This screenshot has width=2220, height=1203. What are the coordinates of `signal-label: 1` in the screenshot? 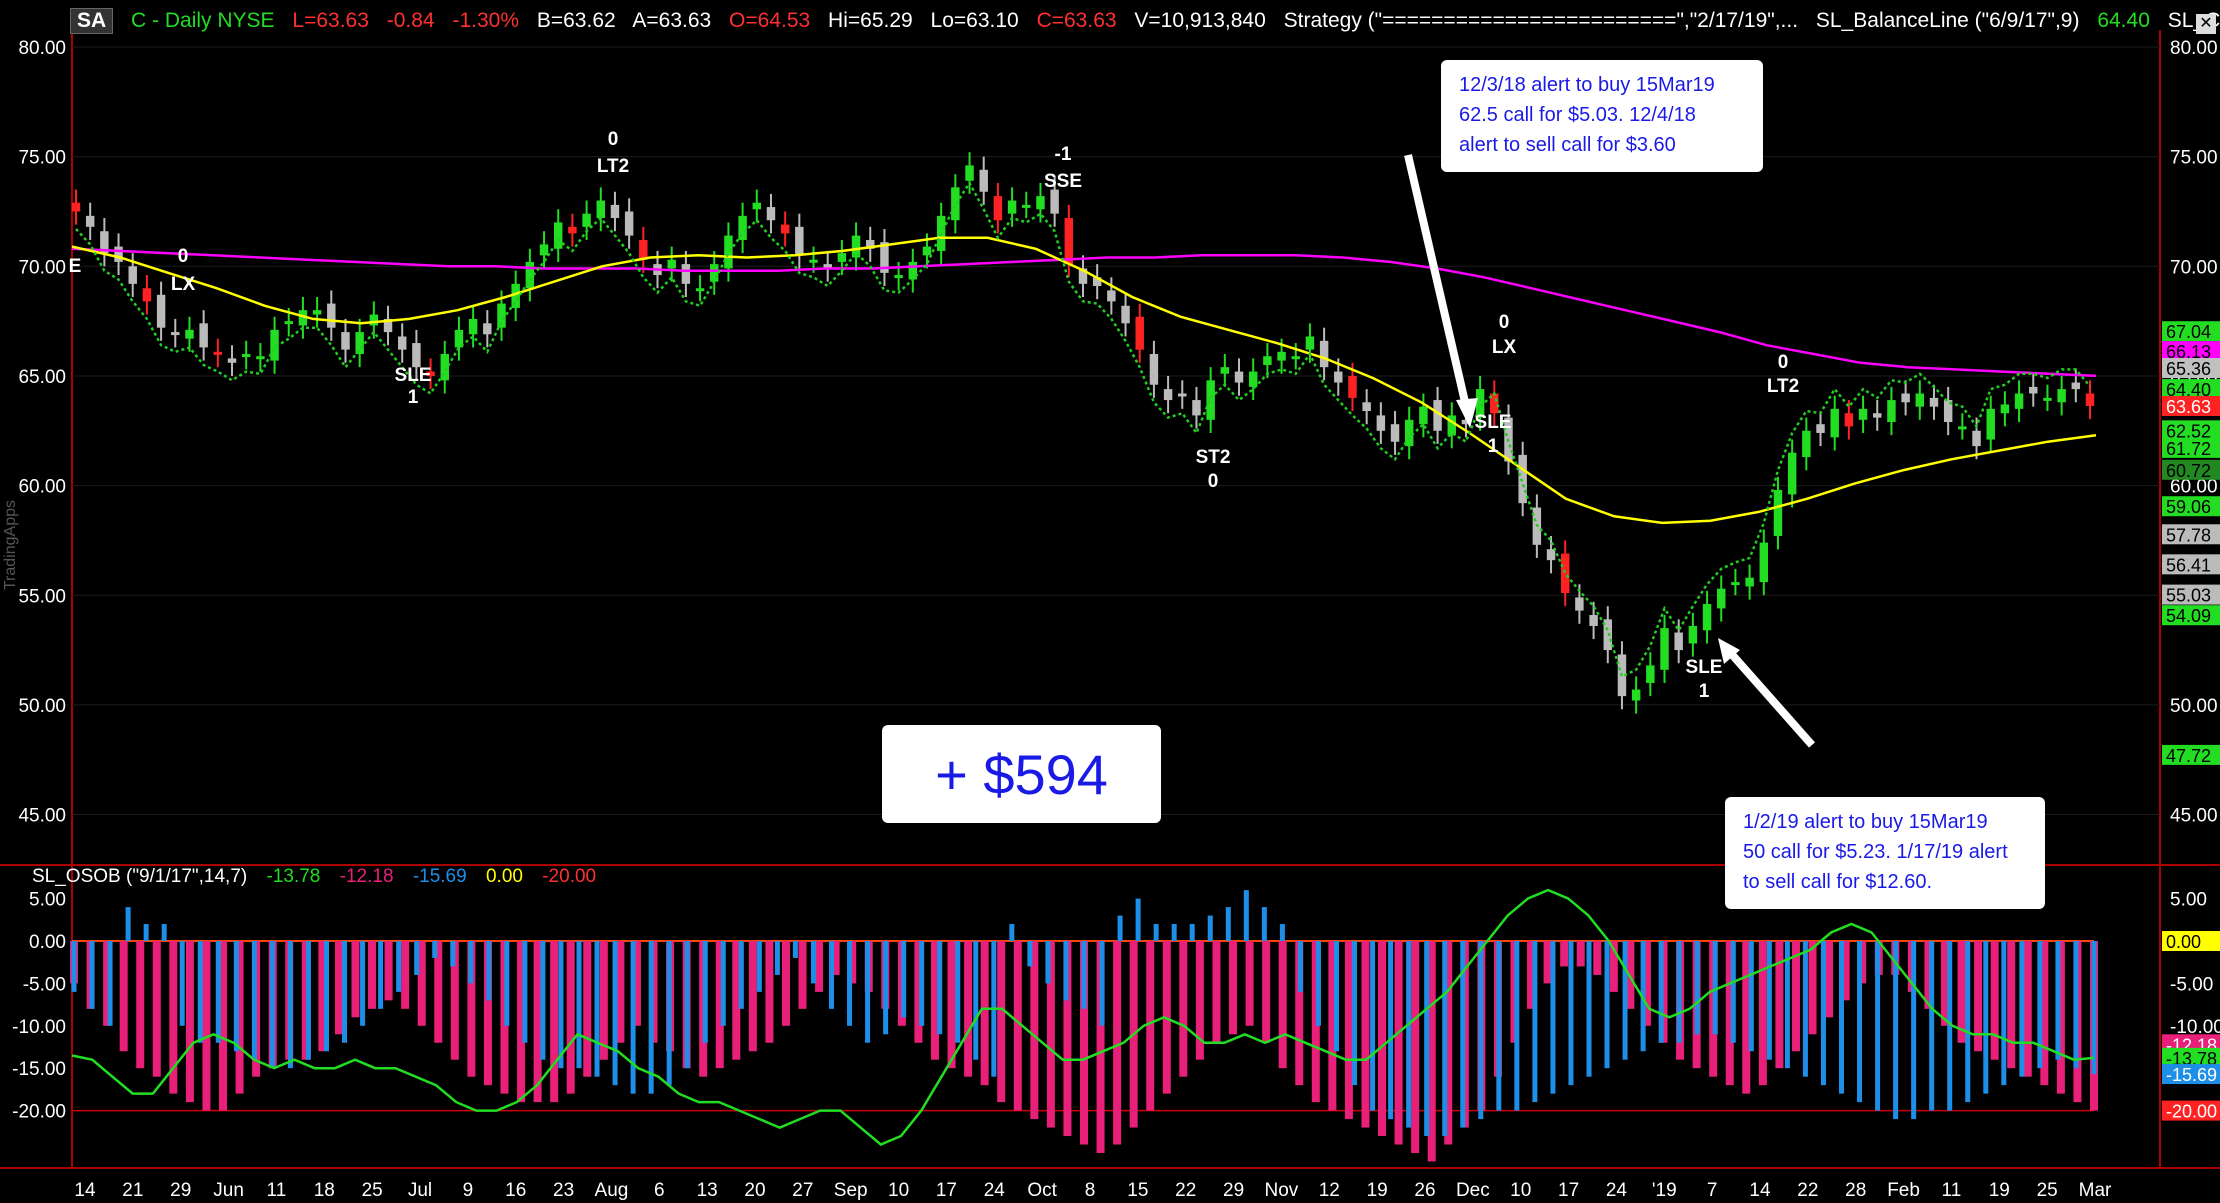 It's located at (413, 397).